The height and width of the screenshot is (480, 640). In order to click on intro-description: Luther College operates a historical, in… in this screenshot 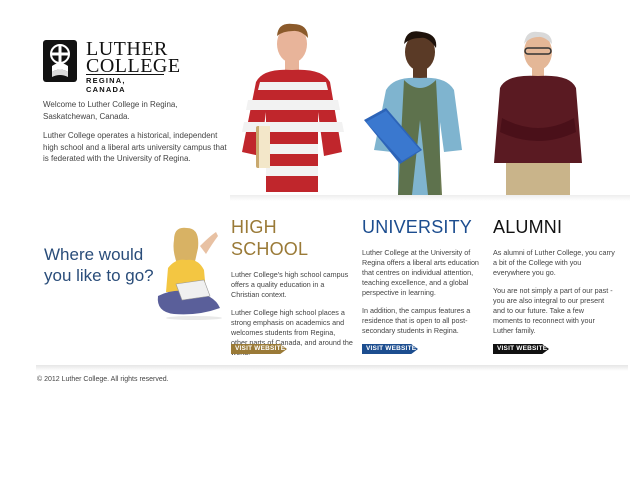, I will do `click(135, 147)`.